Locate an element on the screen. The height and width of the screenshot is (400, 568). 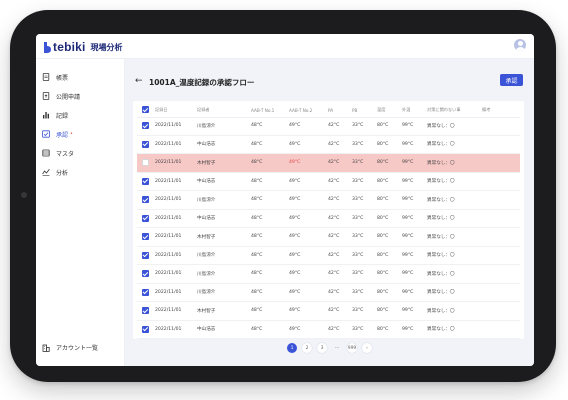
pagination: 1 2 3 ⋯ 999 › is located at coordinates (329, 350).